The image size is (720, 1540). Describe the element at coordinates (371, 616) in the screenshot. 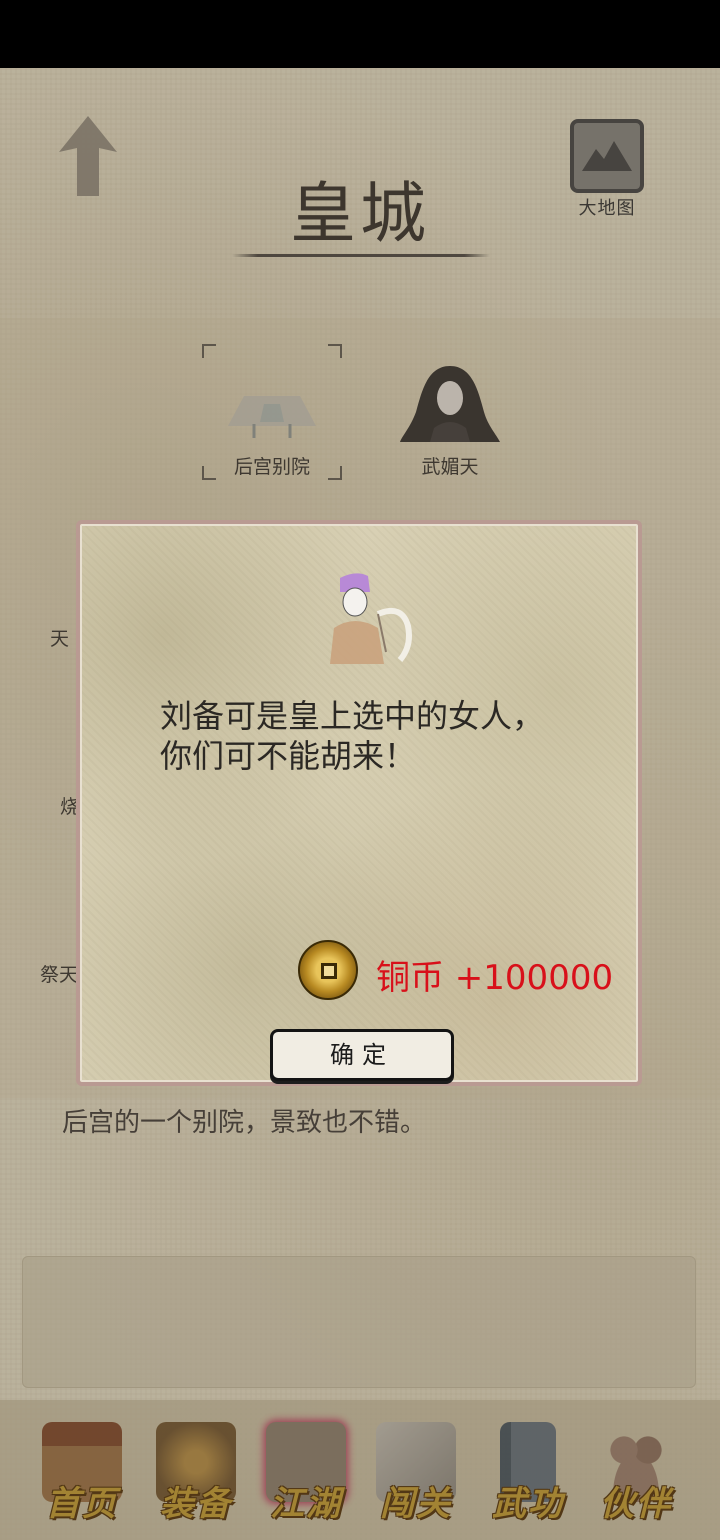

I see `eunuch-portrait-icon` at that location.